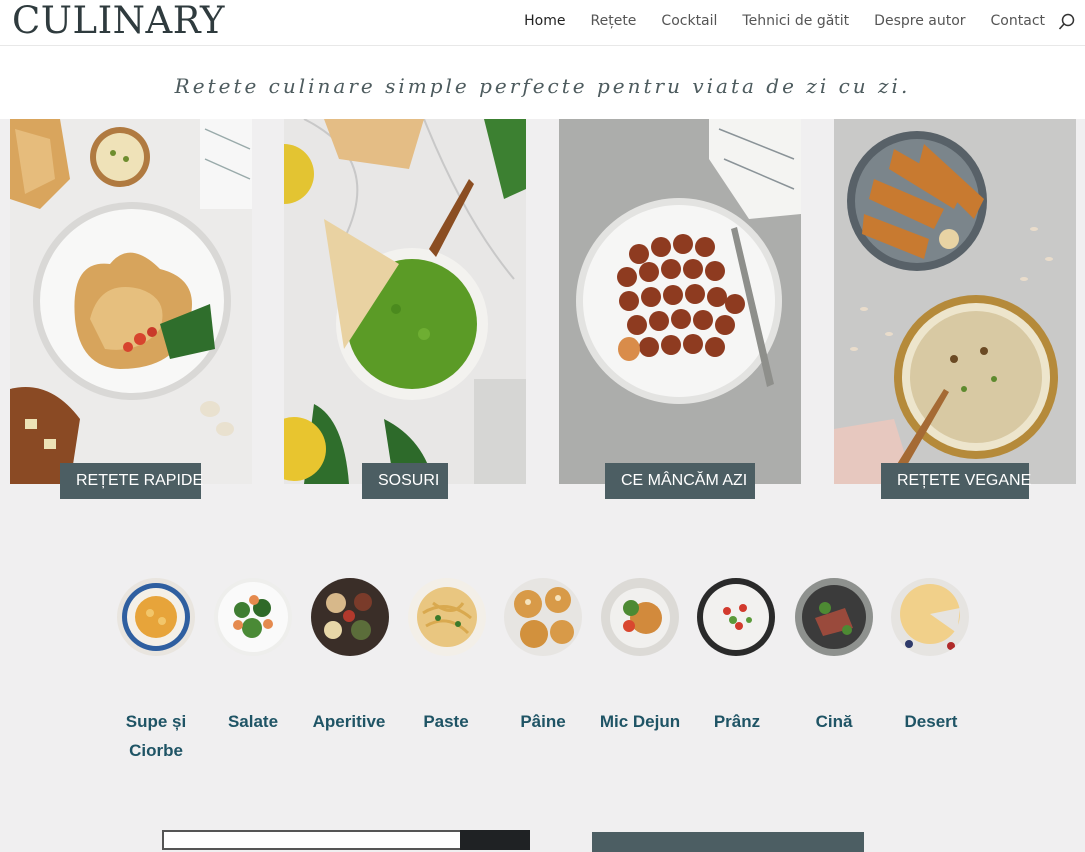 The image size is (1085, 852). I want to click on category-cina: Cină, so click(834, 721).